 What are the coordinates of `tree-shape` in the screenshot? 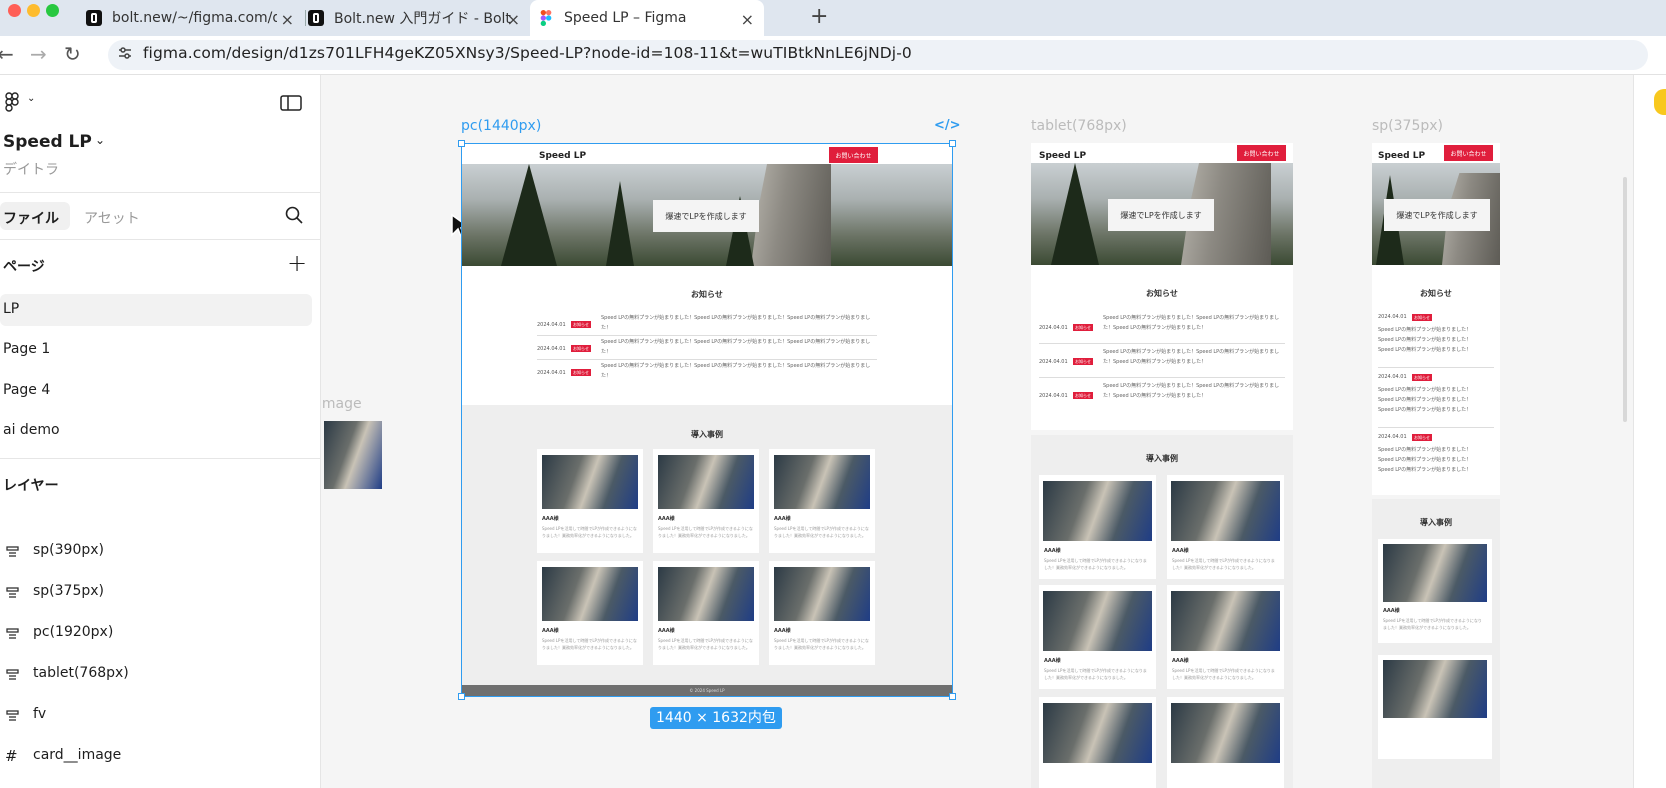 It's located at (529, 215).